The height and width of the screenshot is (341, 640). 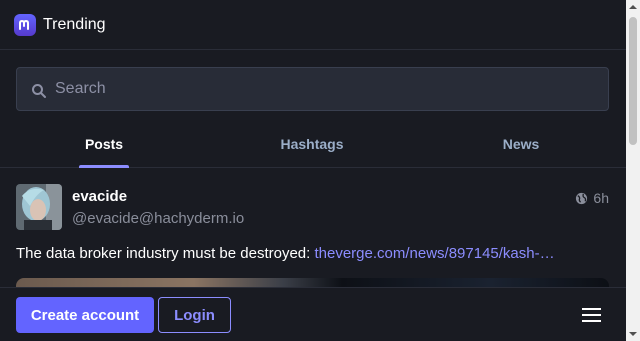 I want to click on login-button: Login, so click(x=194, y=315).